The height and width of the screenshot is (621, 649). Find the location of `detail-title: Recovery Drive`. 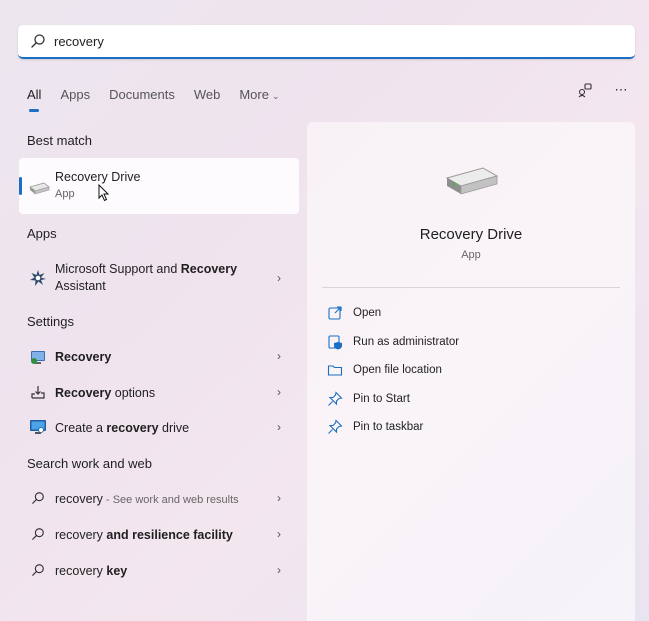

detail-title: Recovery Drive is located at coordinates (471, 234).